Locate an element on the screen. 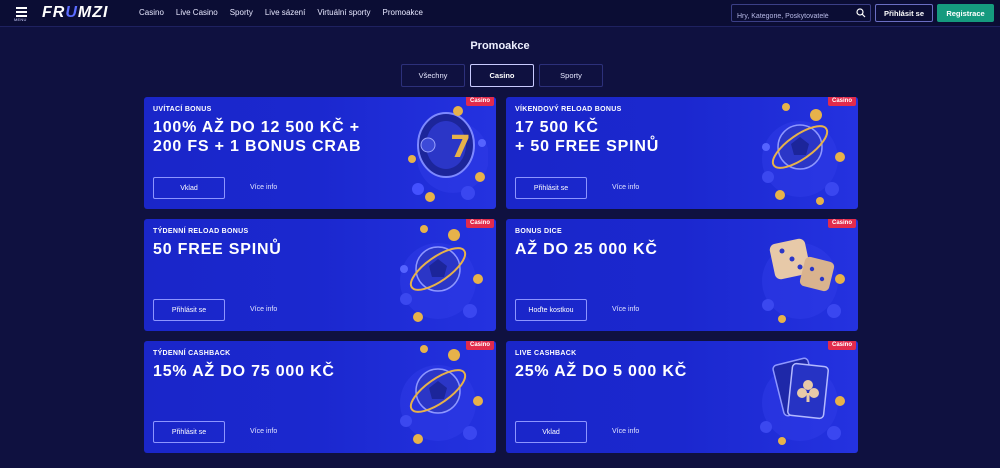 Image resolution: width=1000 pixels, height=468 pixels. promo-subtitle: TÝDENNÍ CASHBACK is located at coordinates (192, 353).